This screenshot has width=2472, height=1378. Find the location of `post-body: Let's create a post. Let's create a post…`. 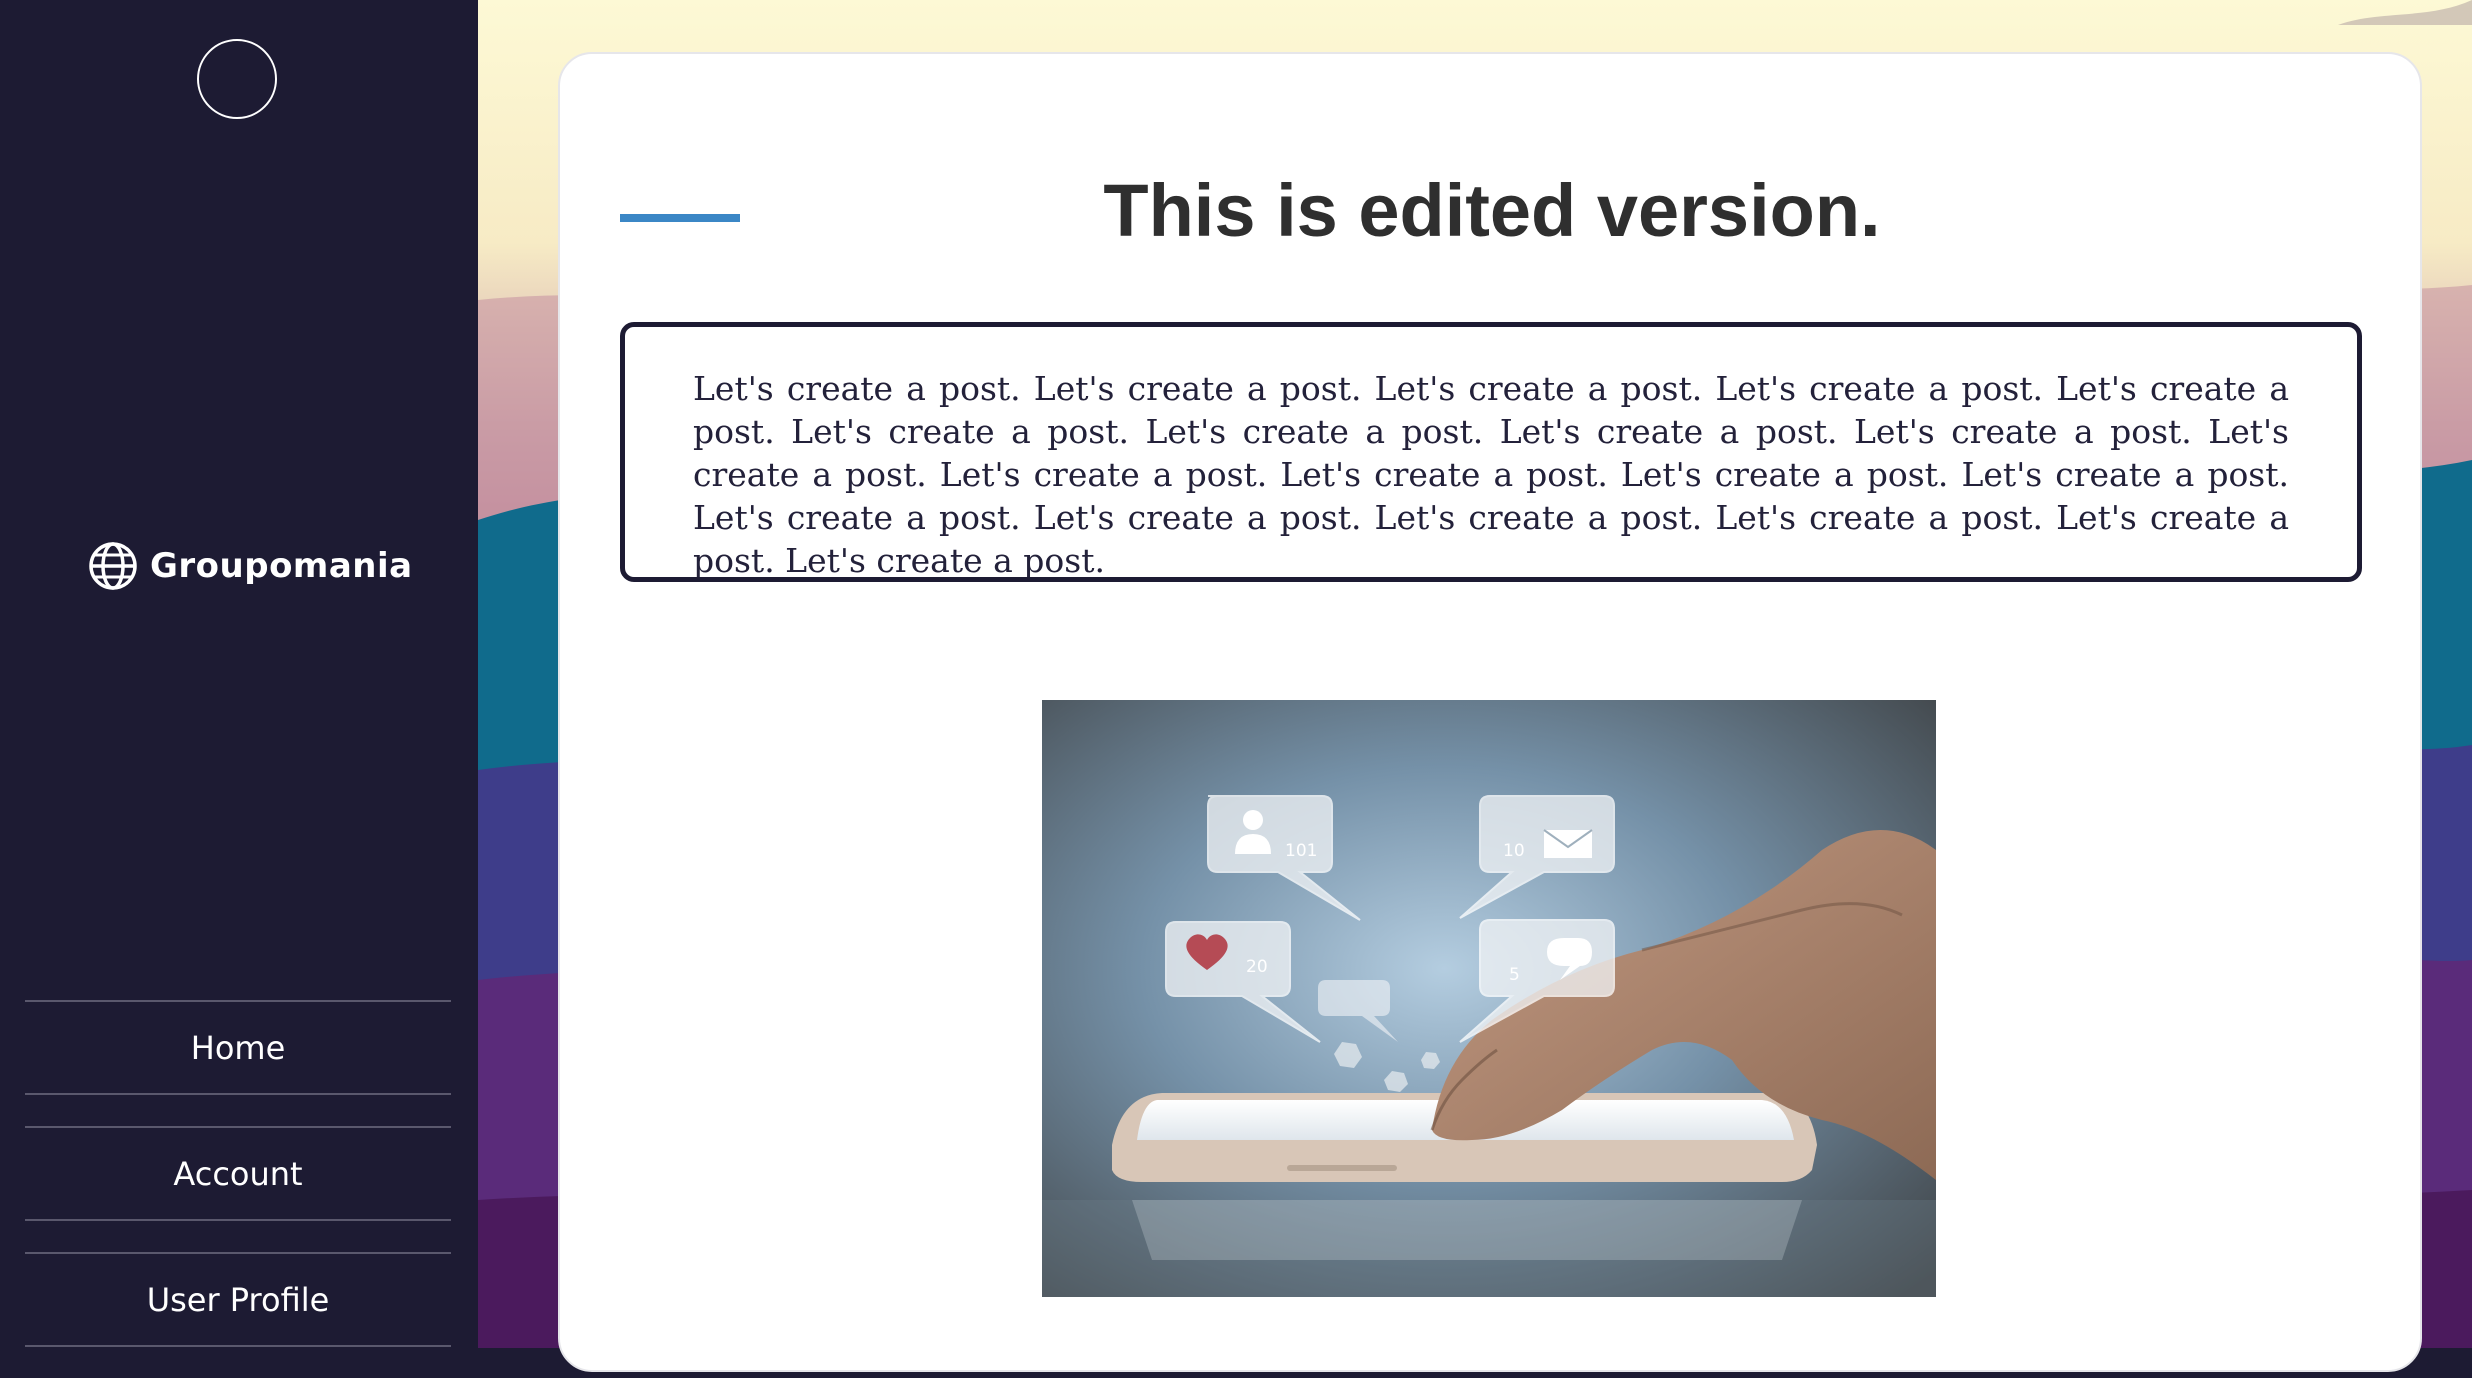

post-body: Let's create a post. Let's create a post… is located at coordinates (1491, 452).